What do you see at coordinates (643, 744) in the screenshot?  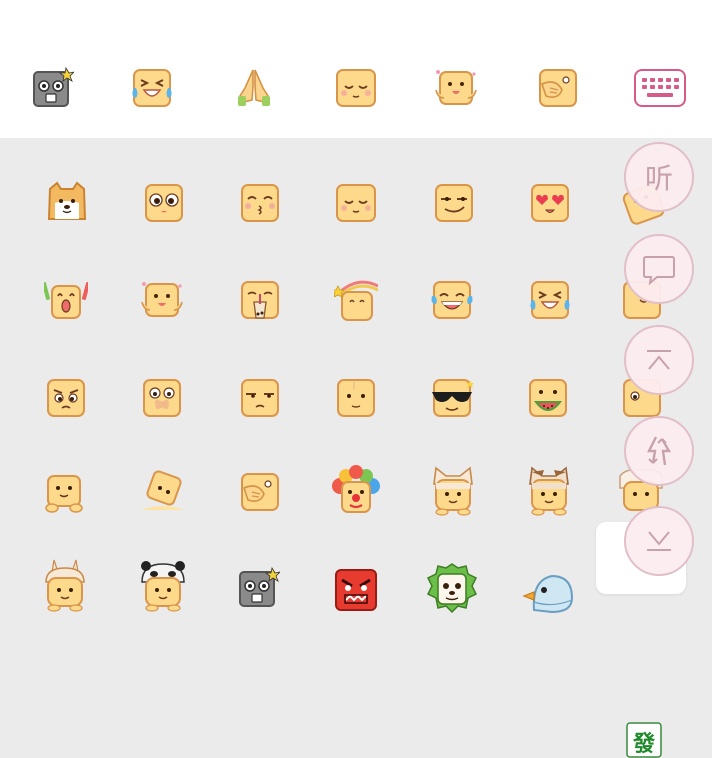 I see `fa-tile-text: 發` at bounding box center [643, 744].